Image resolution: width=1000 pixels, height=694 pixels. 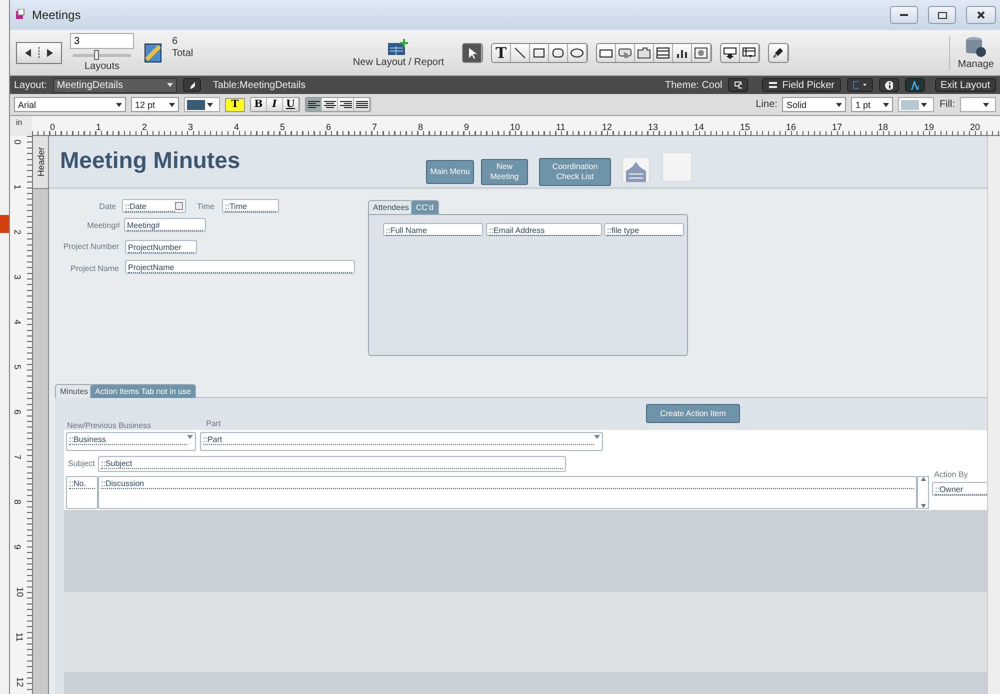 What do you see at coordinates (291, 104) in the screenshot?
I see `text-style-button: U` at bounding box center [291, 104].